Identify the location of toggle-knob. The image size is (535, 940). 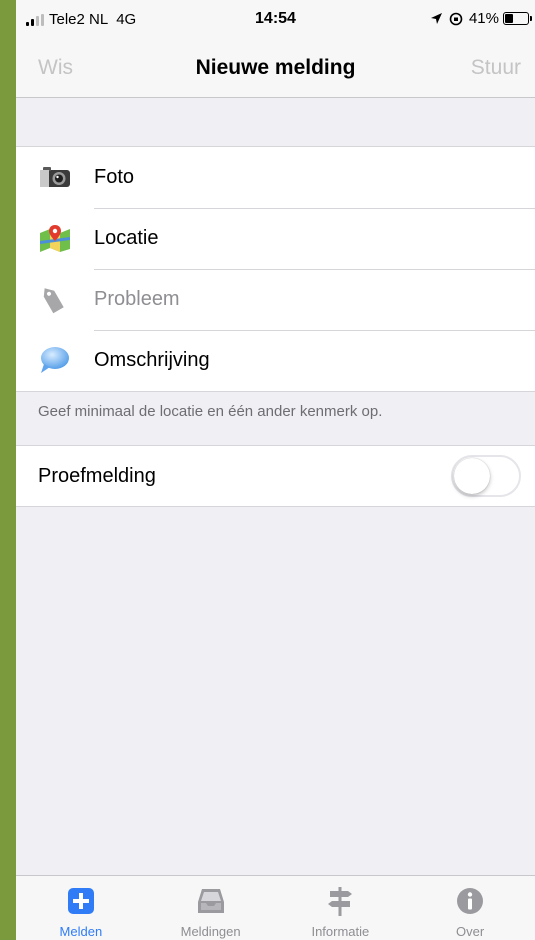
(472, 476).